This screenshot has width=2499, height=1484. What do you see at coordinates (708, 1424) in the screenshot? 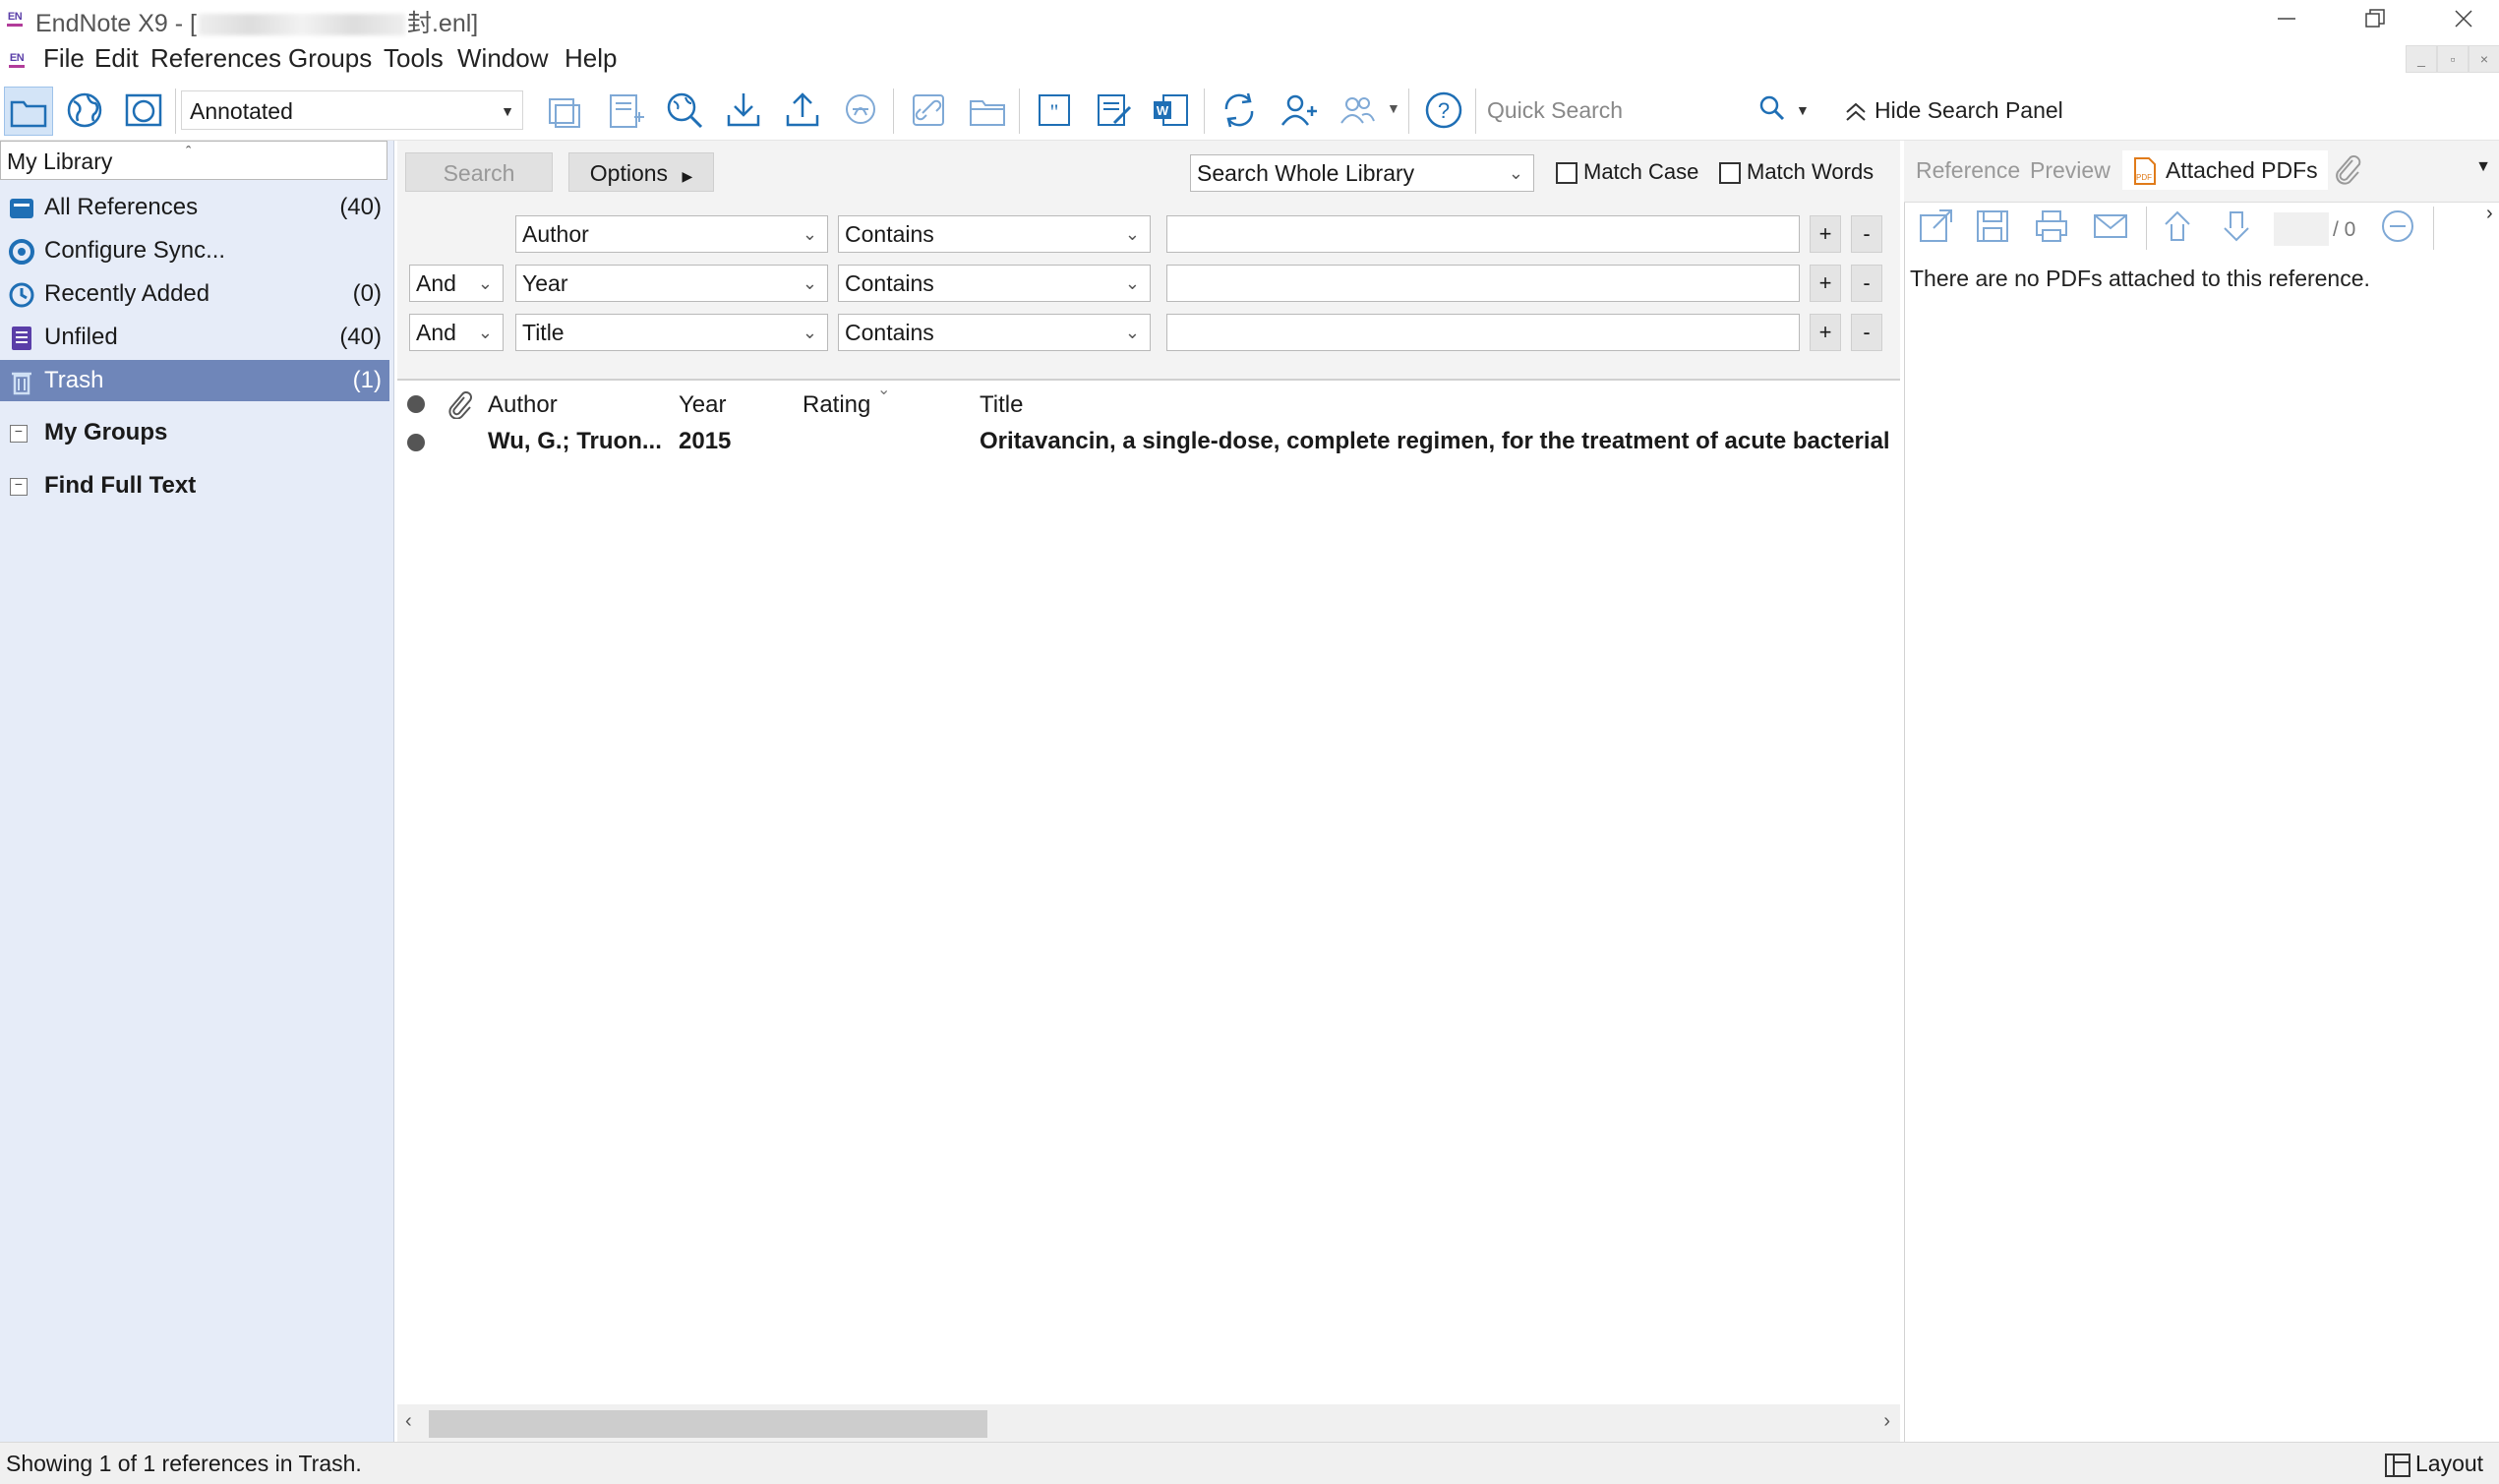
I see `scrollbar-thumb` at bounding box center [708, 1424].